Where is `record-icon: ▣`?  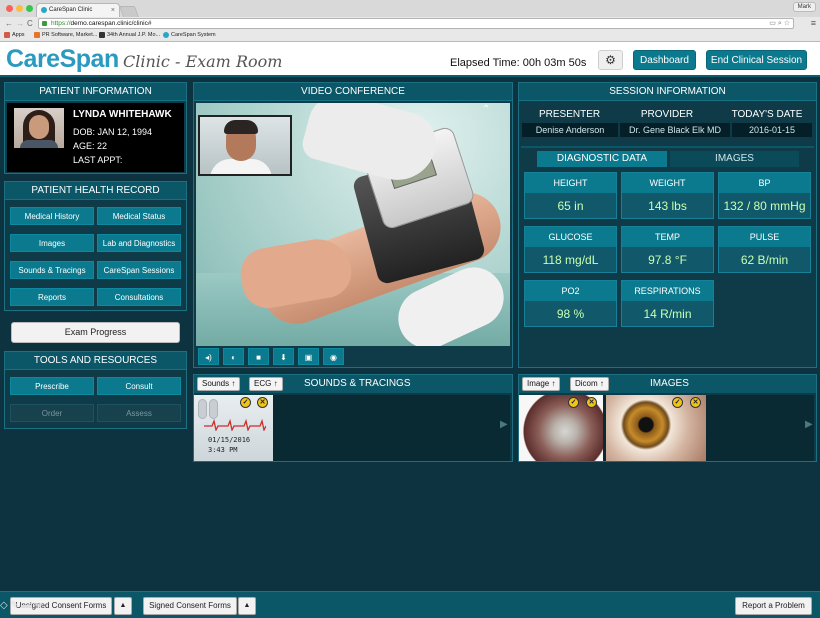 record-icon: ▣ is located at coordinates (308, 357).